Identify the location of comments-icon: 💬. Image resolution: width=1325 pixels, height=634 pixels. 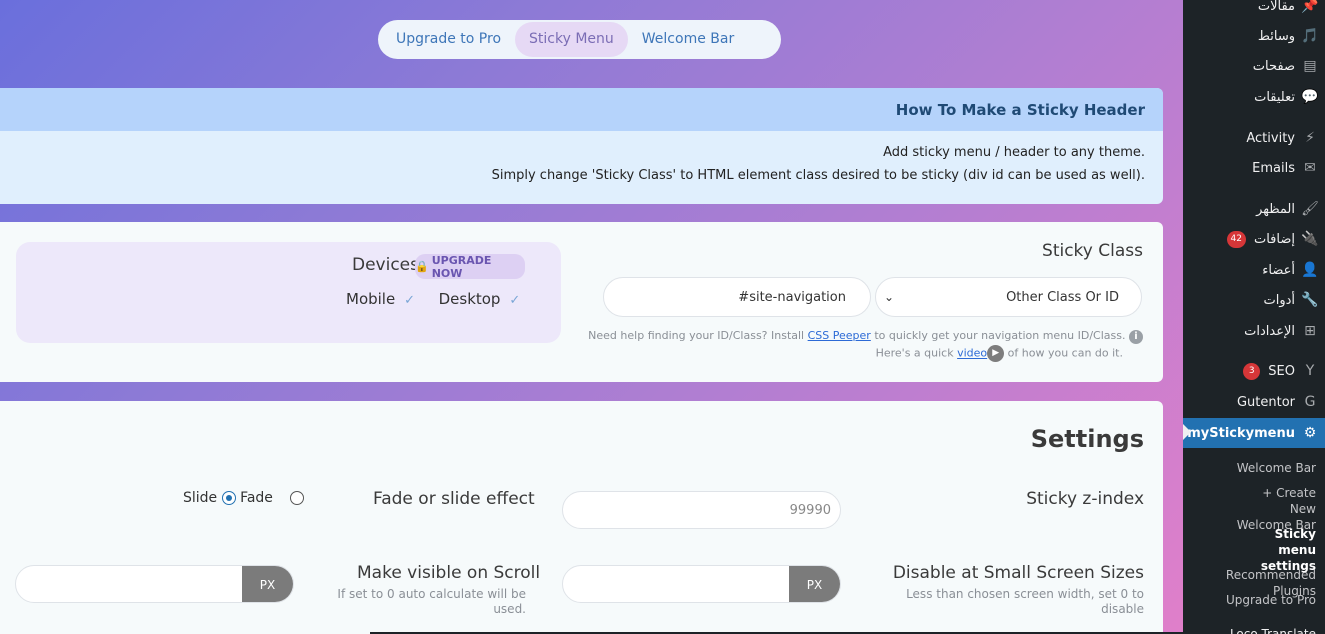
(1310, 97).